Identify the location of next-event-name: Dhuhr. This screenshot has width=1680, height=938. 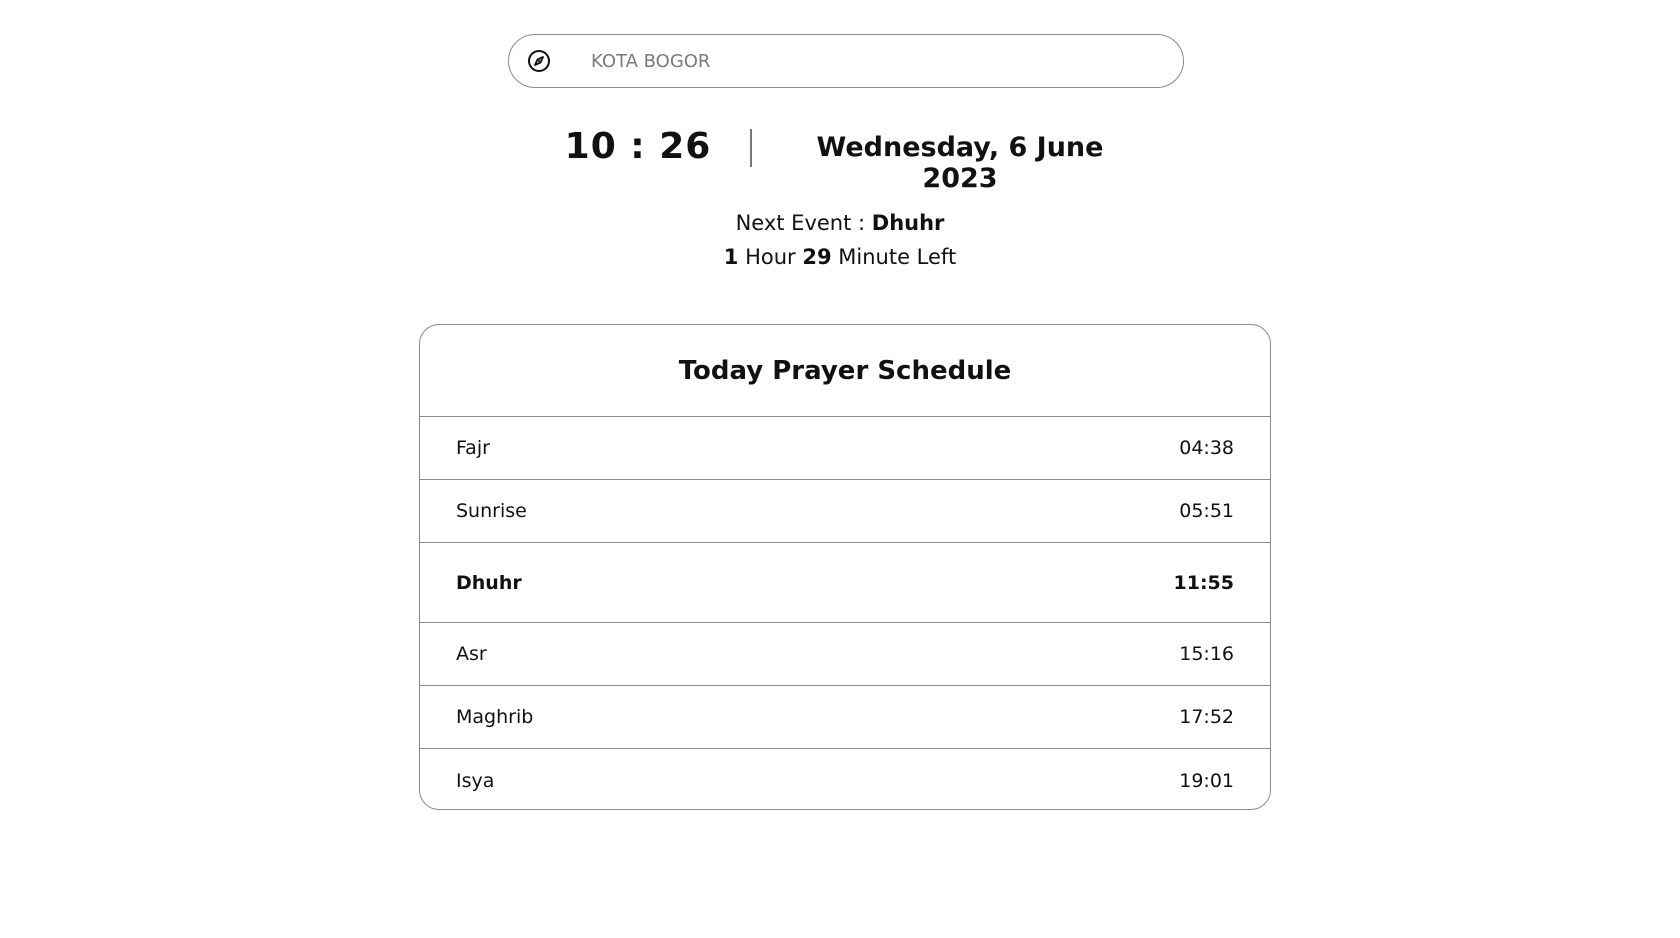
(908, 223).